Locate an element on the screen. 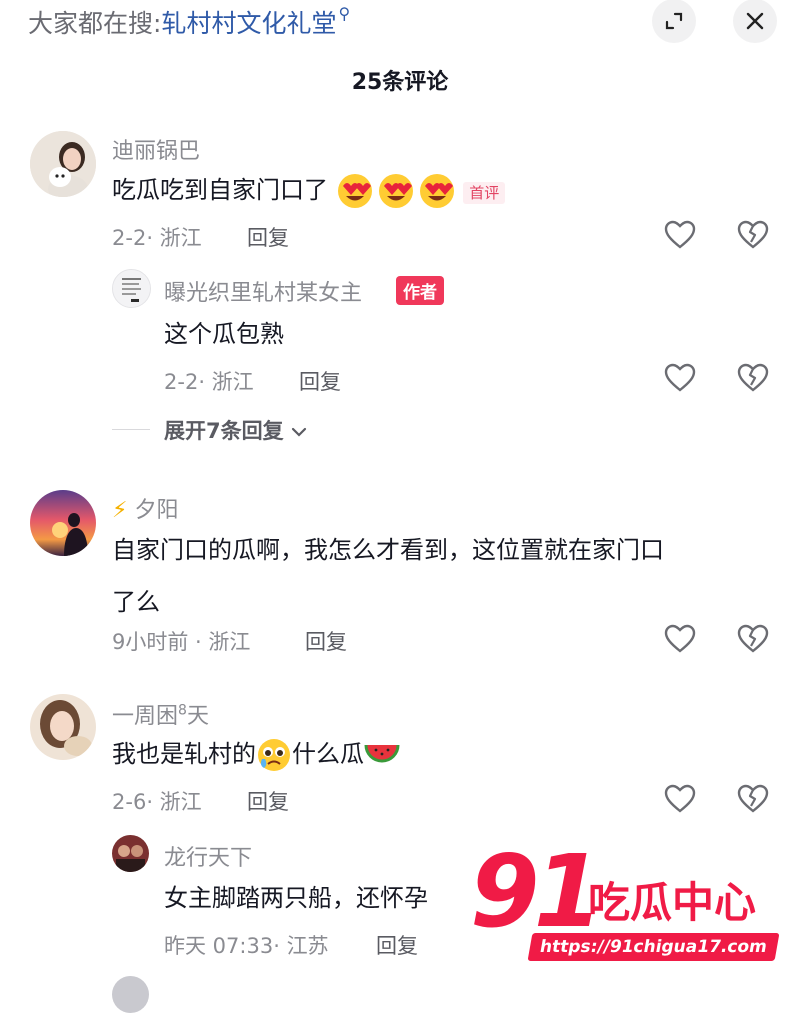 Image resolution: width=800 pixels, height=1013 pixels. reply-meta: 2-2· 浙江 is located at coordinates (209, 382).